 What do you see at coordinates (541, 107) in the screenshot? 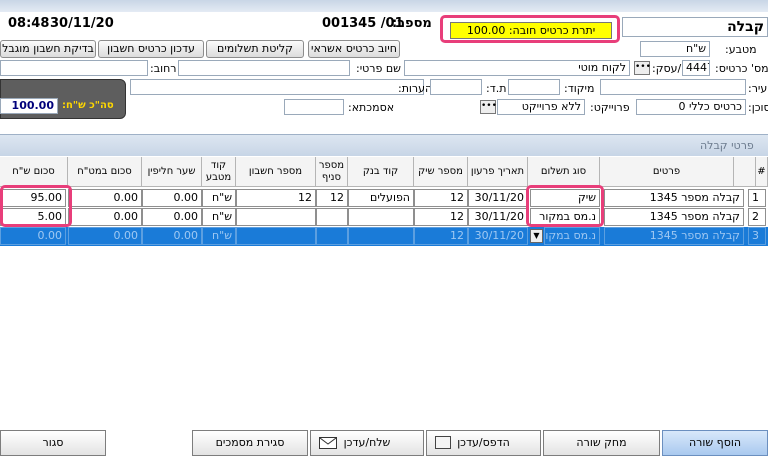
I see `project-field: ללא פרוייקט` at bounding box center [541, 107].